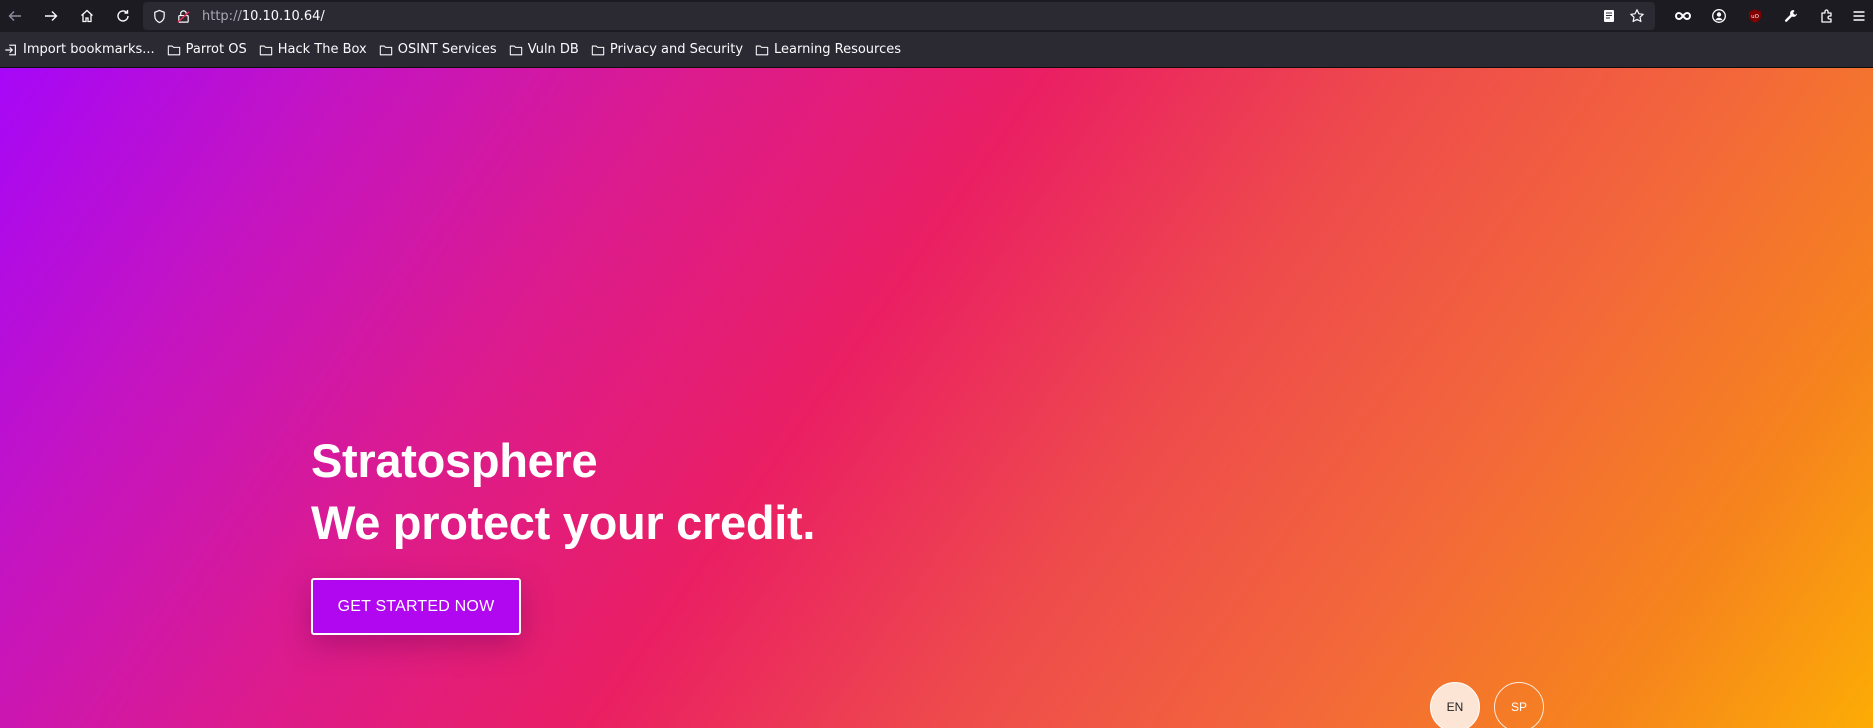 The image size is (1873, 728). Describe the element at coordinates (10, 49) in the screenshot. I see `import-icon` at that location.